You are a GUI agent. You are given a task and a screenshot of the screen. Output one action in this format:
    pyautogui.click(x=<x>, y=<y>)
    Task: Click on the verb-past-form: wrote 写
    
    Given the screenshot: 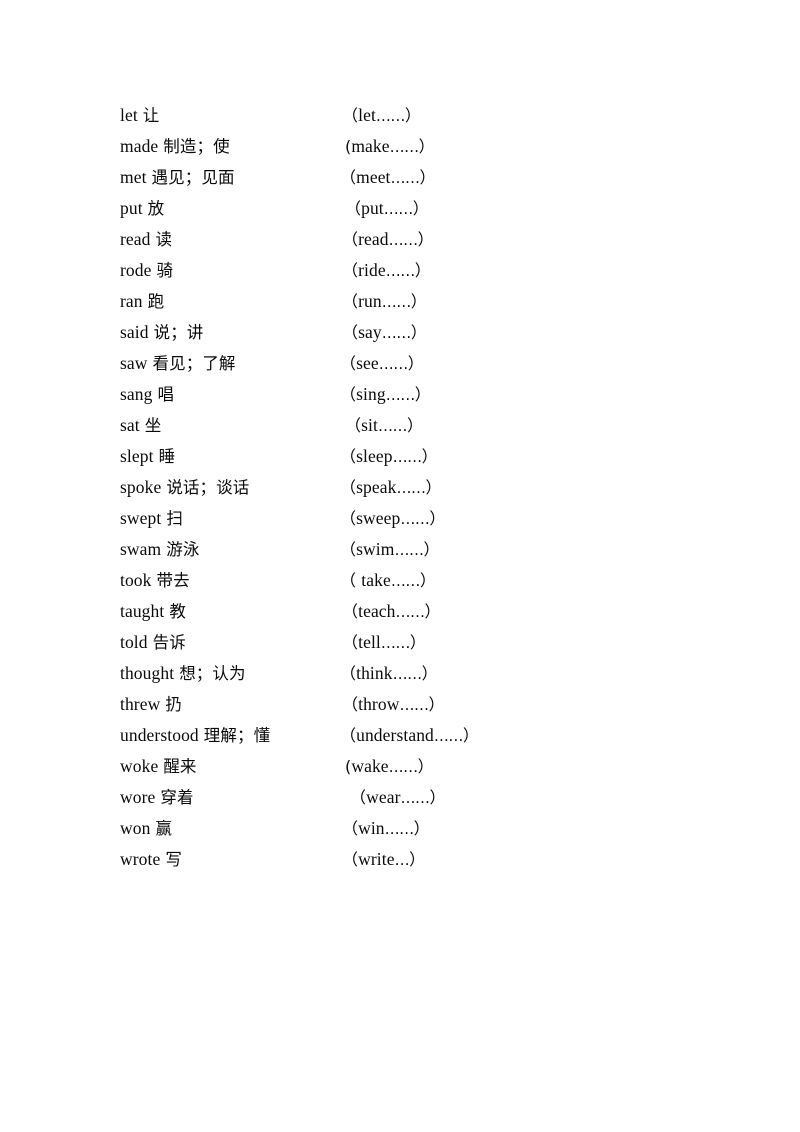 What is the action you would take?
    pyautogui.click(x=151, y=859)
    